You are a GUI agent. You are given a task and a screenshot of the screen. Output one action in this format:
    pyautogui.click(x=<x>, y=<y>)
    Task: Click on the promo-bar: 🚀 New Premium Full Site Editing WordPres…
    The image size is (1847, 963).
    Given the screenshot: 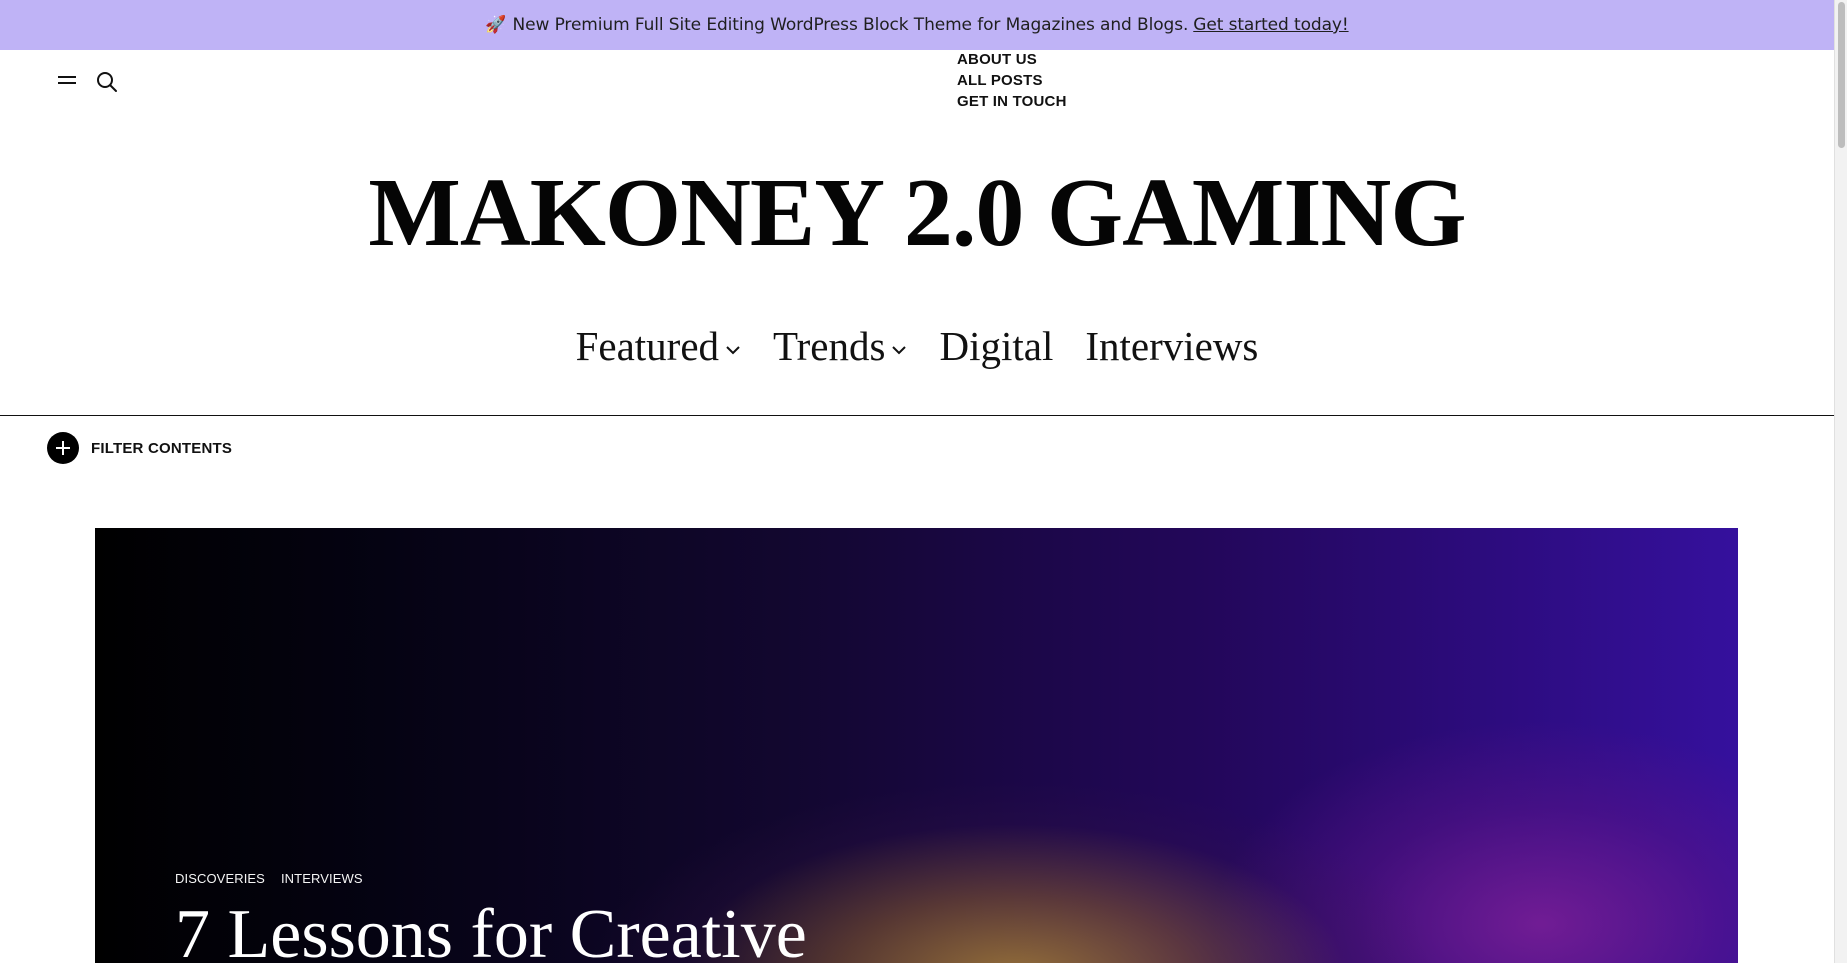 What is the action you would take?
    pyautogui.click(x=917, y=25)
    